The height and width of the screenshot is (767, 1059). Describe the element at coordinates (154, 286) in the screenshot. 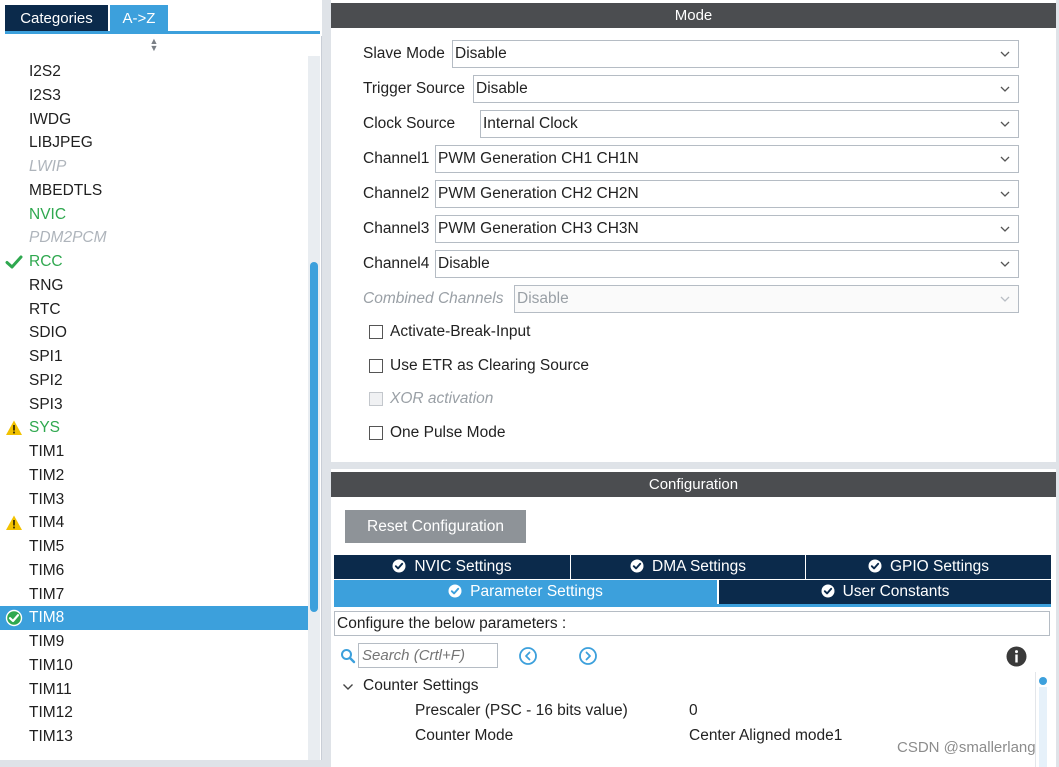

I see `list-item: RNG` at that location.